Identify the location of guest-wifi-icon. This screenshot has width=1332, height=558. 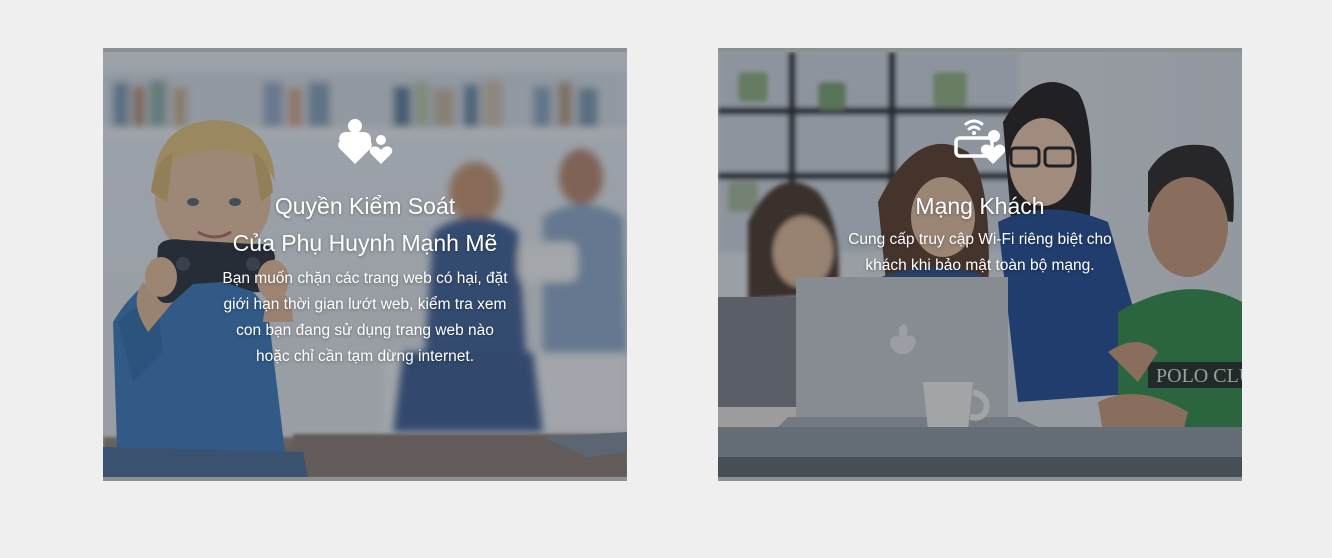
(980, 141).